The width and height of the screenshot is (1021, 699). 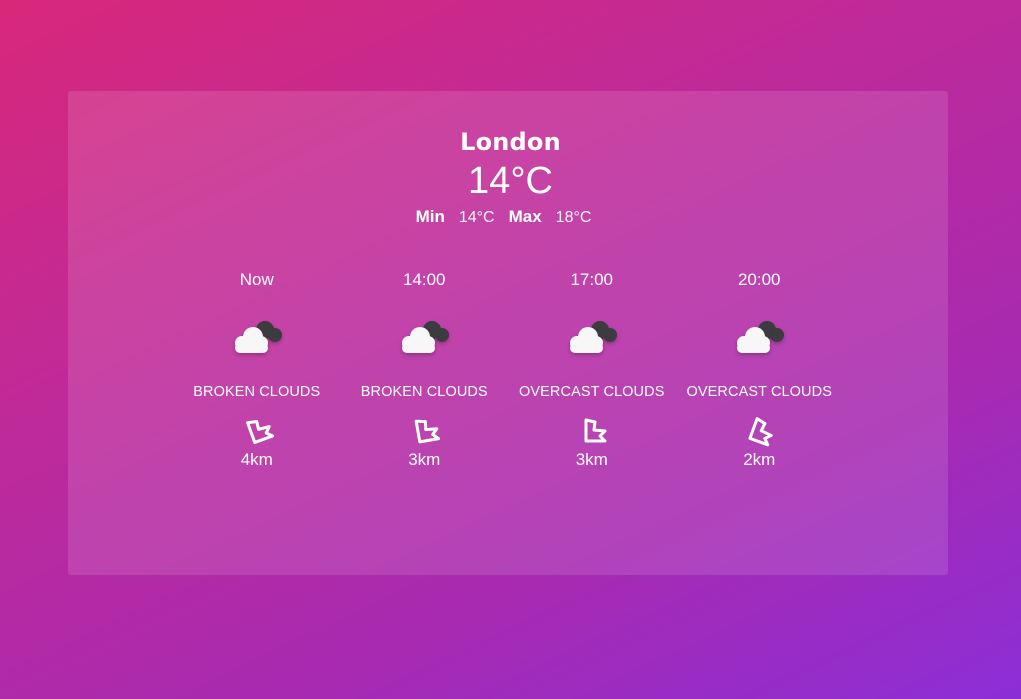 I want to click on forecast-item: 17:00 OVERCAST CLOUDS 3km, so click(x=592, y=370).